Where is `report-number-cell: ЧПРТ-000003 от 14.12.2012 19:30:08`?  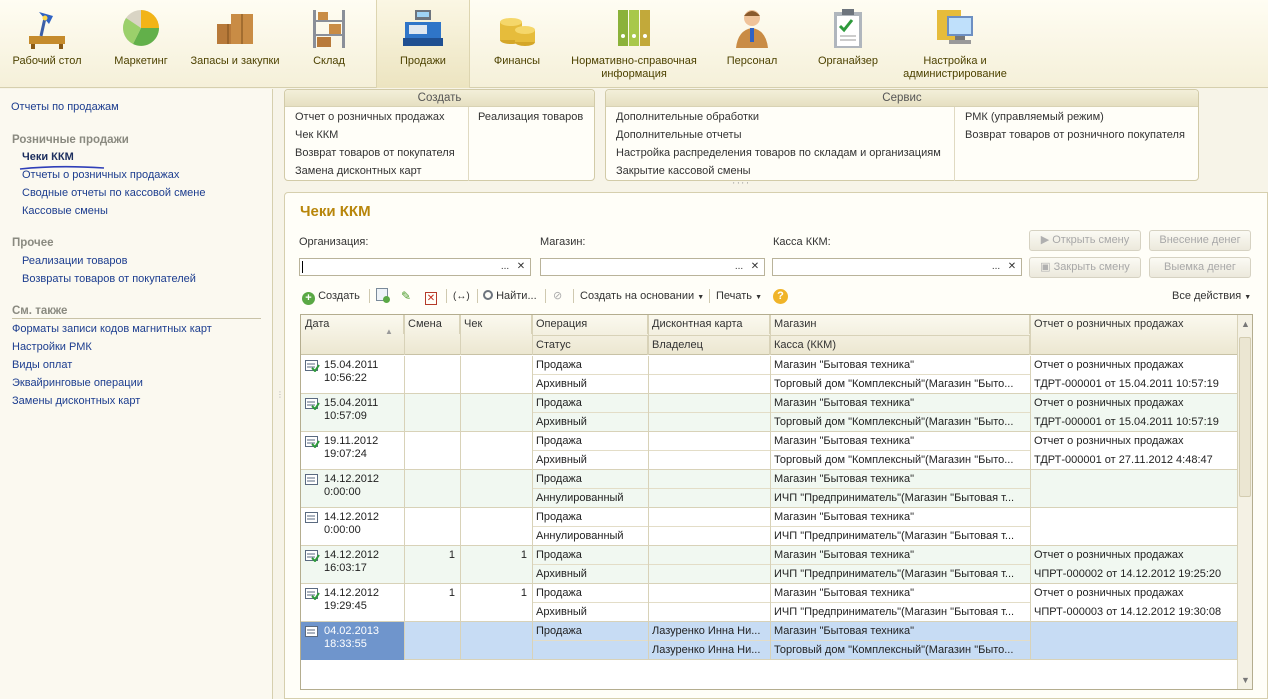 report-number-cell: ЧПРТ-000003 от 14.12.2012 19:30:08 is located at coordinates (1134, 612).